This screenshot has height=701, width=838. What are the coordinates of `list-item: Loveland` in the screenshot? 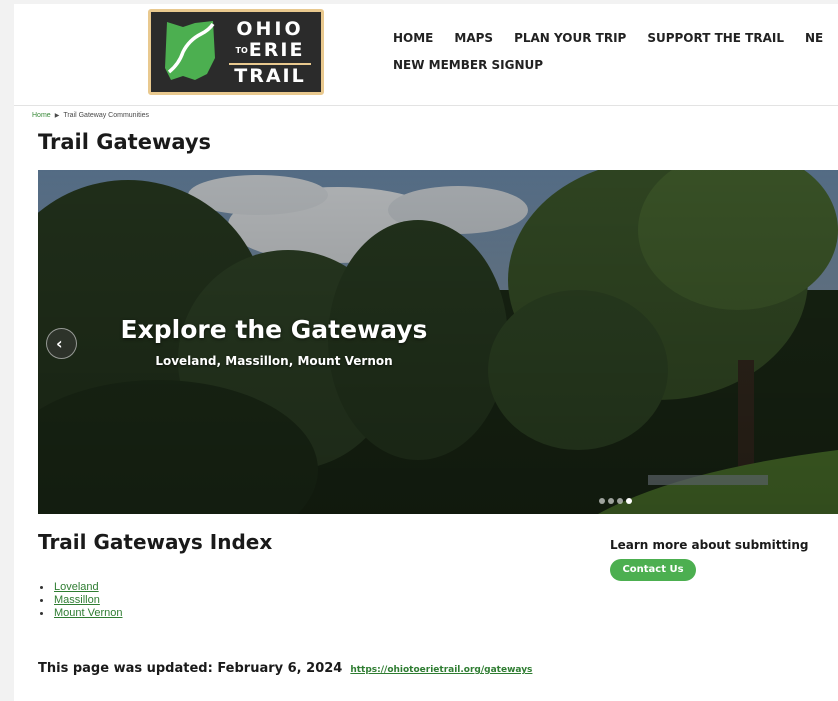 It's located at (81, 587).